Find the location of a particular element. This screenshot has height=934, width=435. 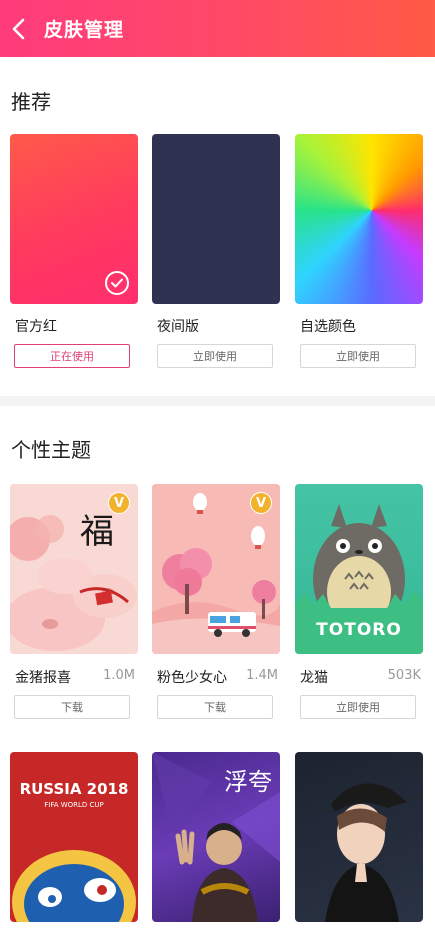

theme-size: 1.0M is located at coordinates (119, 675).